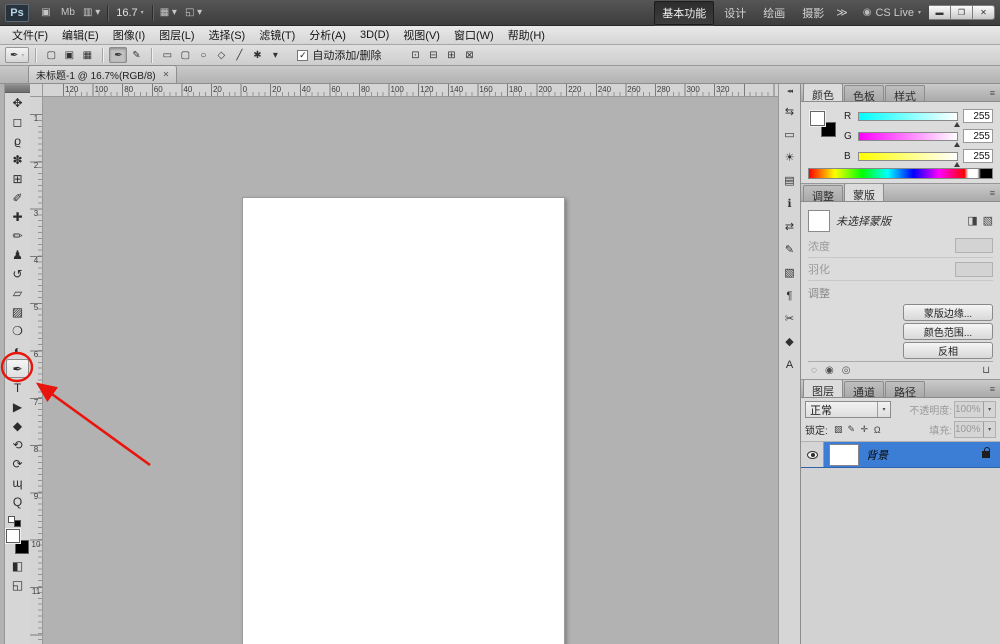  Describe the element at coordinates (168, 13) in the screenshot. I see `arrange-documents-icon: ▦ ▾` at that location.